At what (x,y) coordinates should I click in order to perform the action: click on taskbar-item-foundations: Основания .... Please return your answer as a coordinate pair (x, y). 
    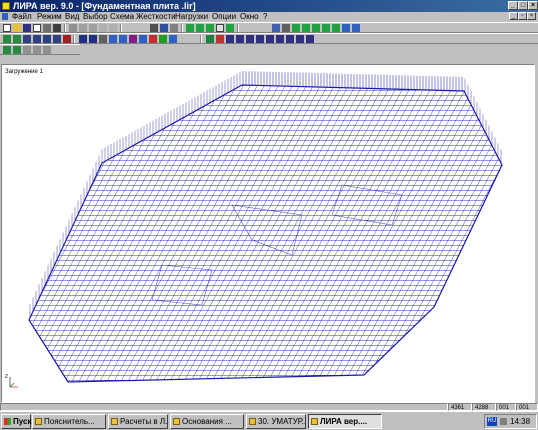
    Looking at the image, I should click on (207, 421).